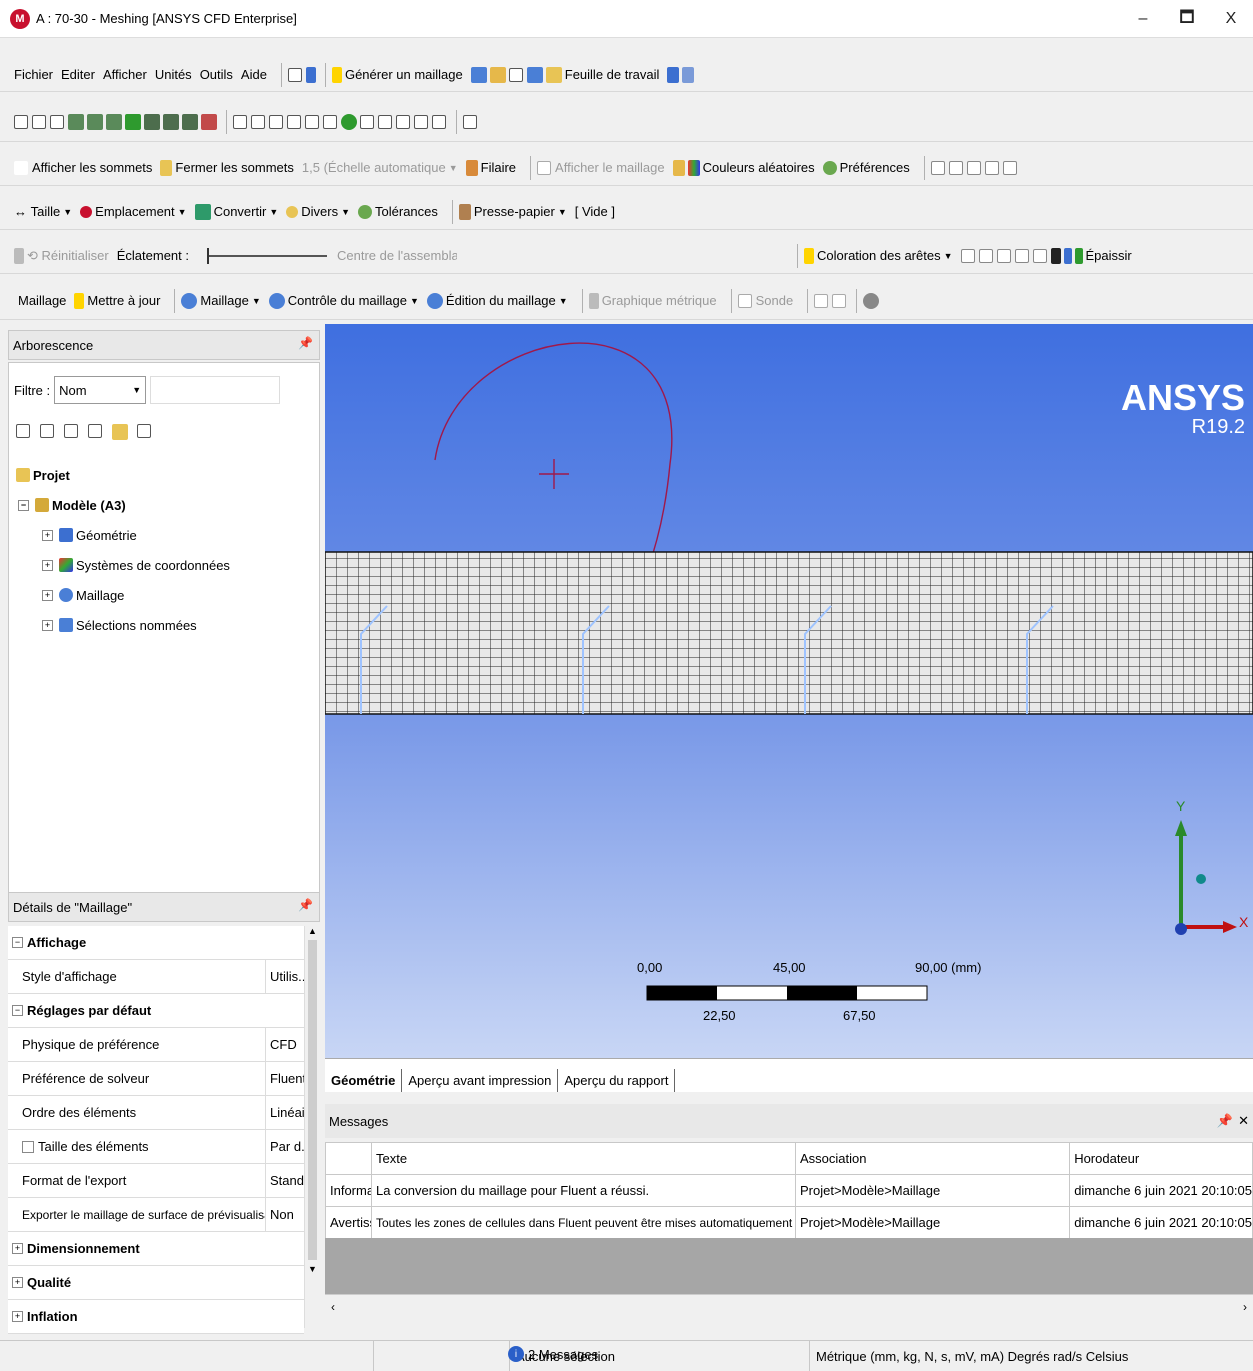  What do you see at coordinates (156, 1249) in the screenshot?
I see `details-group-sizing: + Dimensionnement` at bounding box center [156, 1249].